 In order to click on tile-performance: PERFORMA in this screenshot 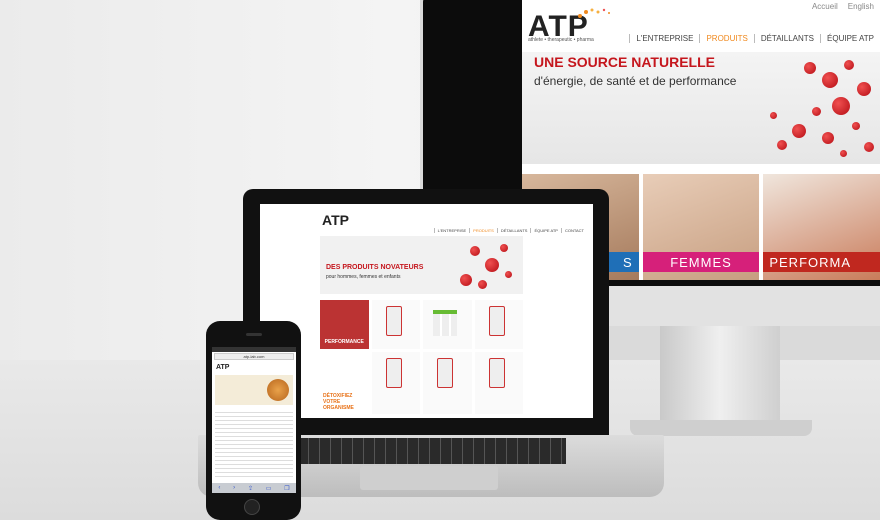, I will do `click(821, 227)`.